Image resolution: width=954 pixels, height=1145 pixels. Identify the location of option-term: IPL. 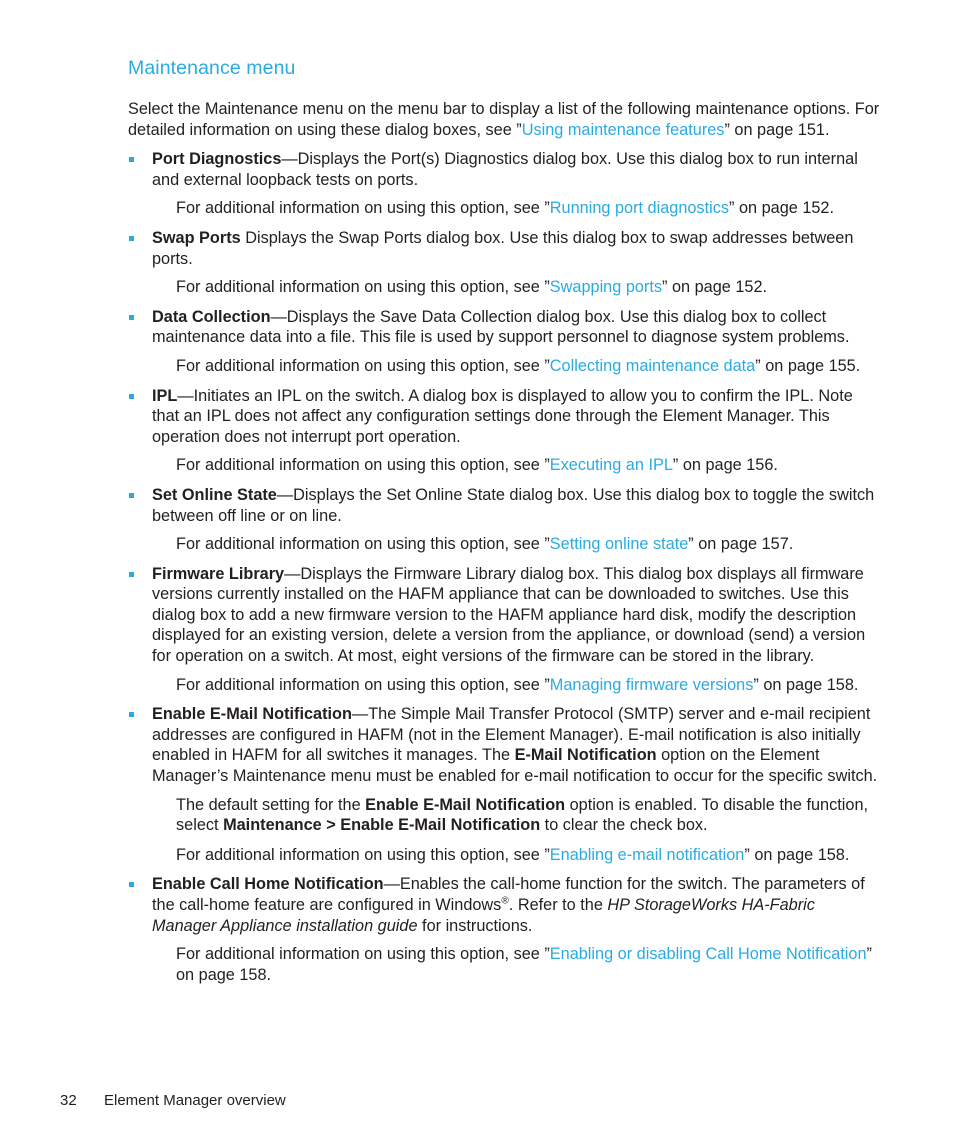
(165, 395).